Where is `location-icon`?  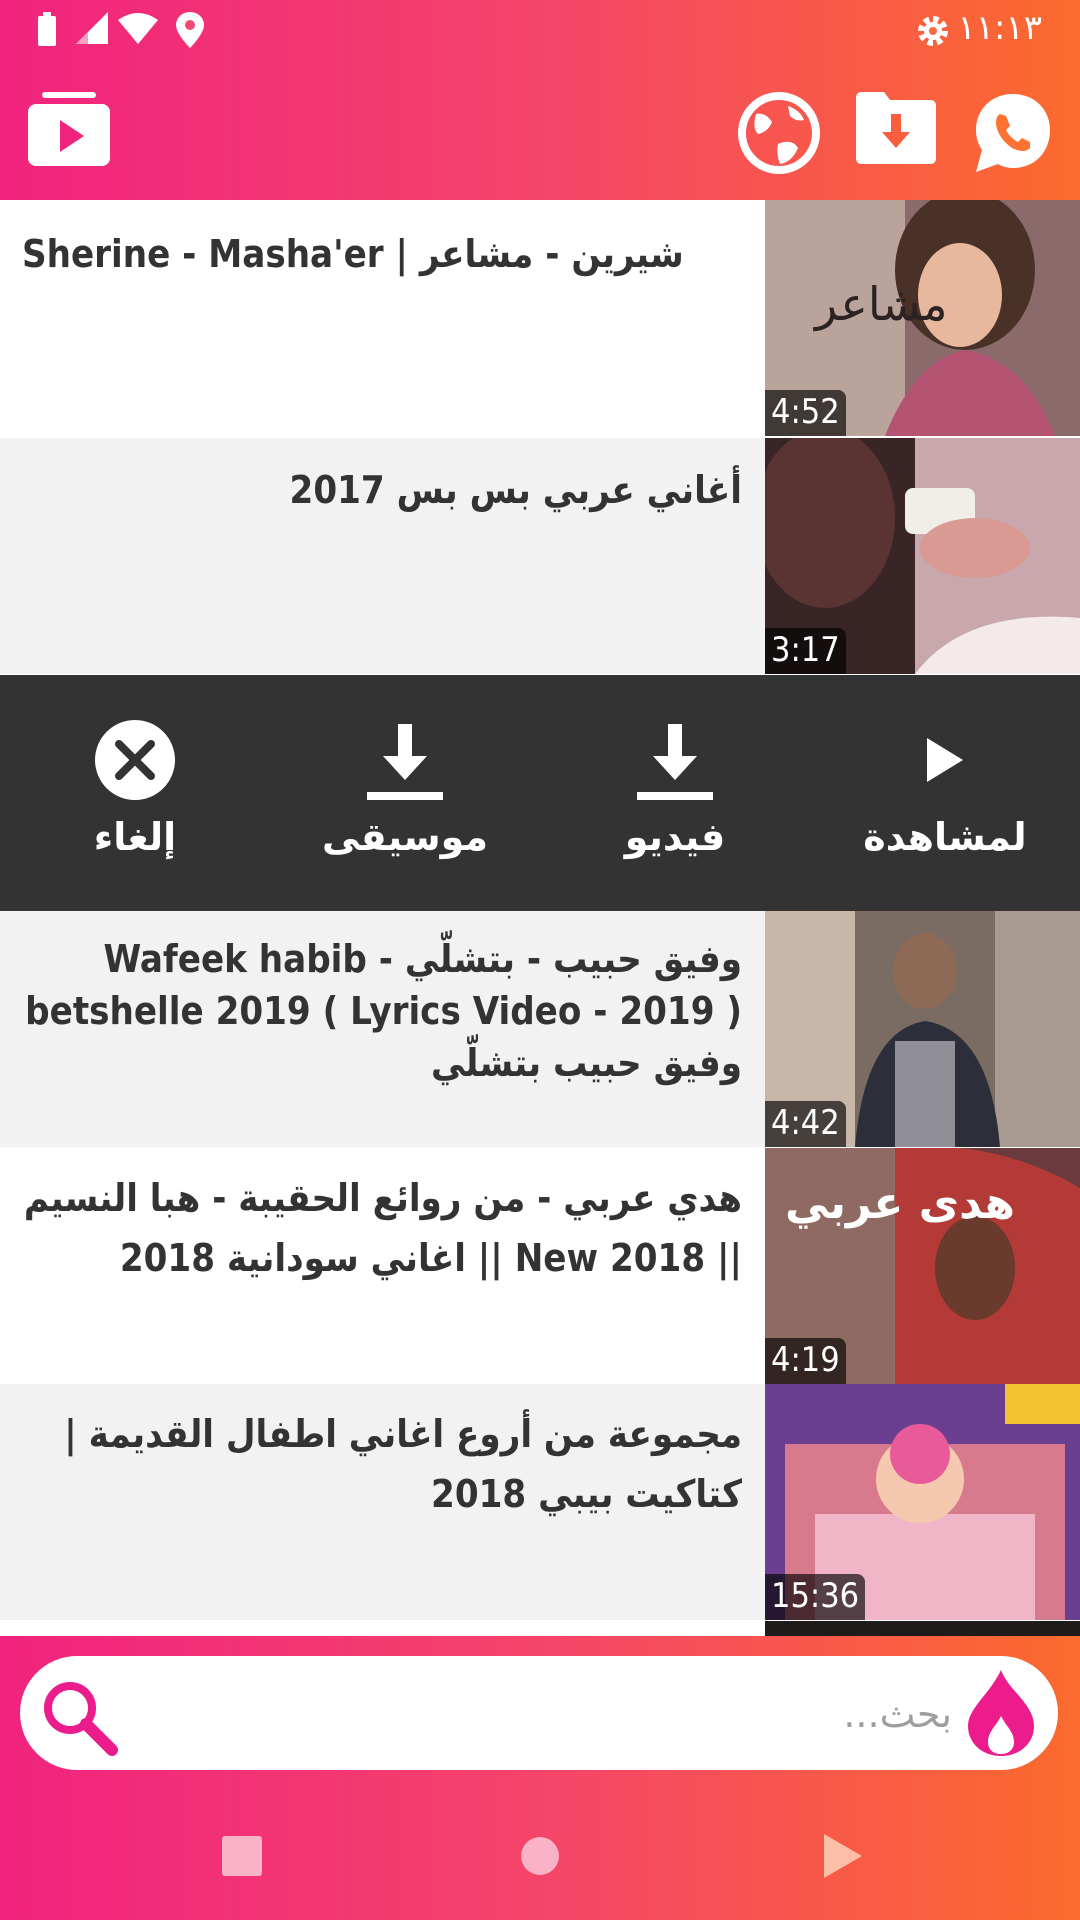 location-icon is located at coordinates (190, 30).